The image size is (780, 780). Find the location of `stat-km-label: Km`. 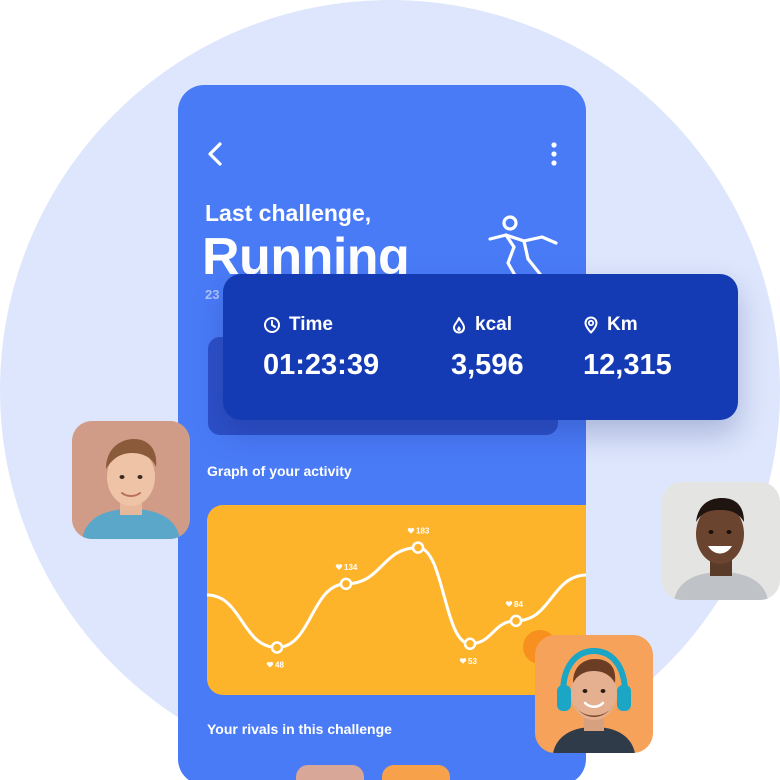

stat-km-label: Km is located at coordinates (622, 324).